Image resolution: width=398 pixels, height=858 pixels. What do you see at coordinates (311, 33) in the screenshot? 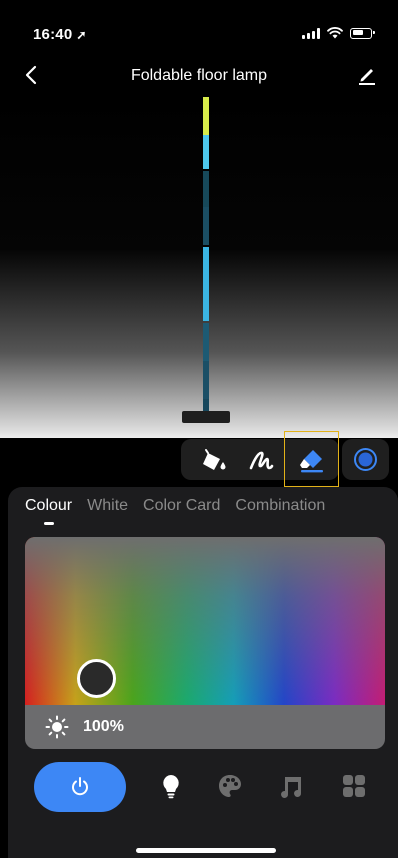
I see `signal-icon` at bounding box center [311, 33].